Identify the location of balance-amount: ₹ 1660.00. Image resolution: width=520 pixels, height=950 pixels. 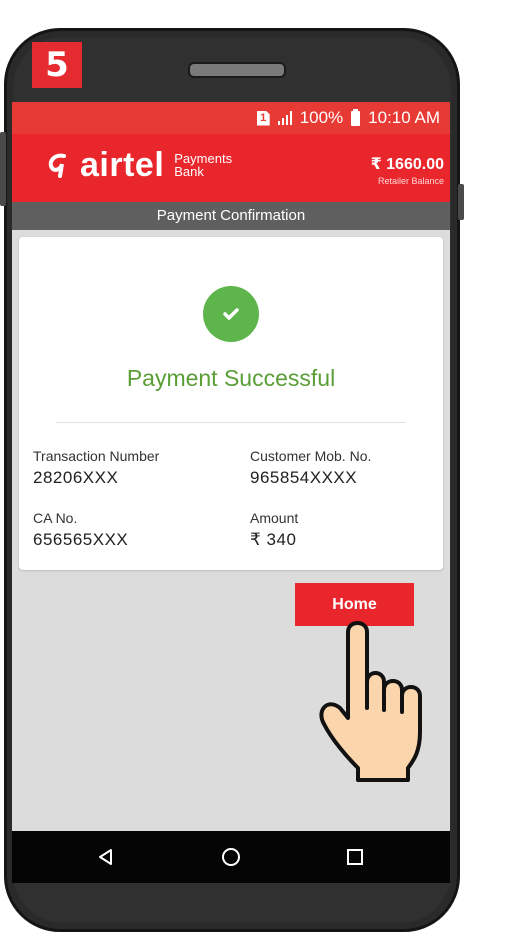
(407, 164).